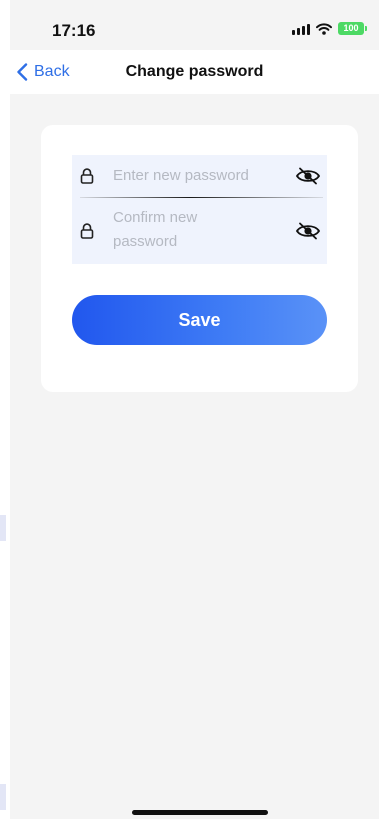 The height and width of the screenshot is (819, 379). I want to click on status-icons: 100, so click(329, 28).